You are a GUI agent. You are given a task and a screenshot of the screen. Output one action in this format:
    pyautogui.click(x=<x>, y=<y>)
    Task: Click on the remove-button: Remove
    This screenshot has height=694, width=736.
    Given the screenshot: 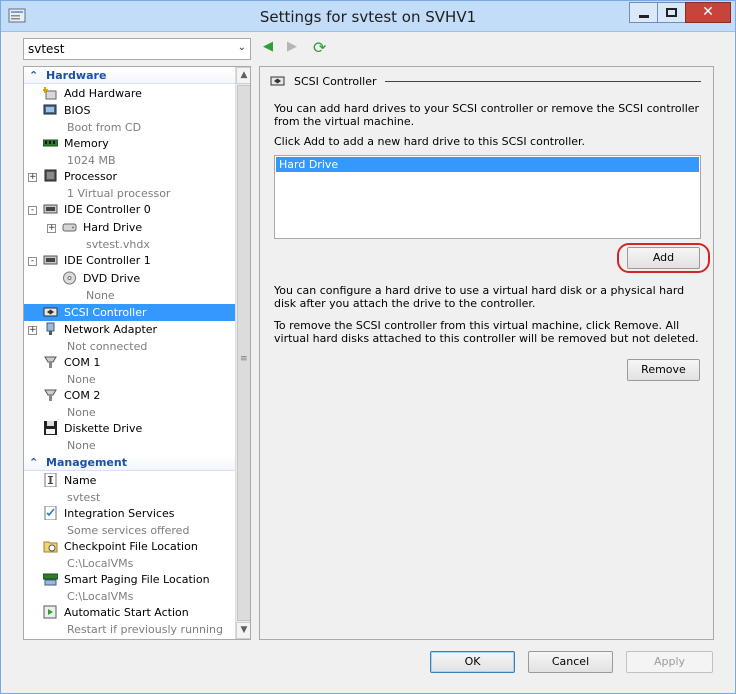 What is the action you would take?
    pyautogui.click(x=663, y=370)
    